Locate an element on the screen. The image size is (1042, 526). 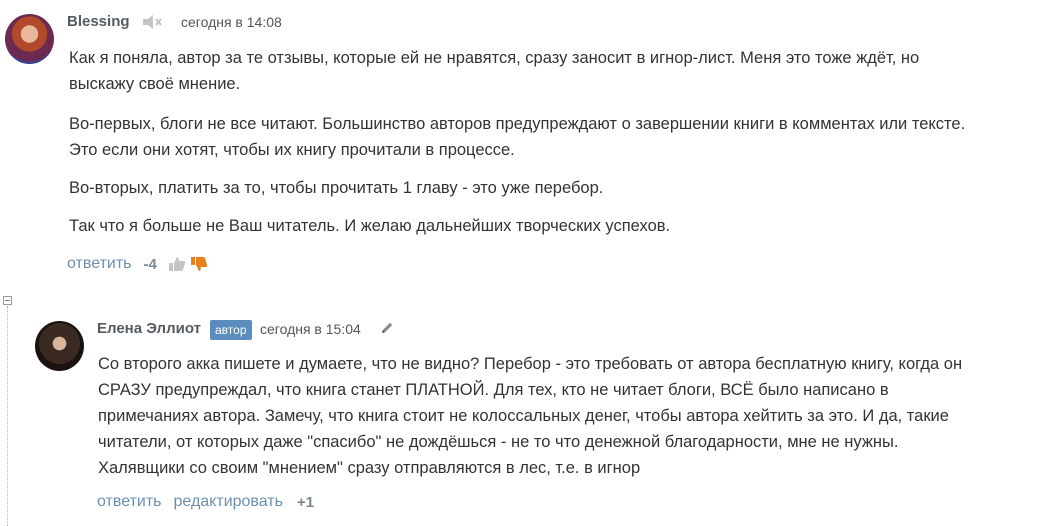
comment-date: сегодня в 15:04 is located at coordinates (310, 329).